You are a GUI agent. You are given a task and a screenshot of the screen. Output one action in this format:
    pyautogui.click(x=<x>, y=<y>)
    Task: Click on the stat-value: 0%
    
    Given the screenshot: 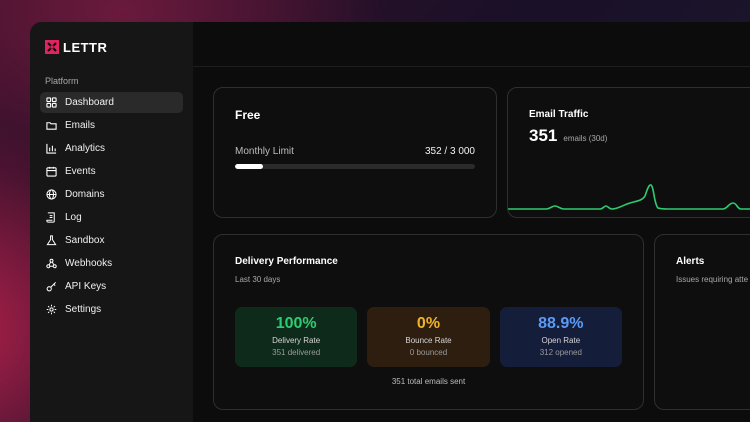 What is the action you would take?
    pyautogui.click(x=428, y=323)
    